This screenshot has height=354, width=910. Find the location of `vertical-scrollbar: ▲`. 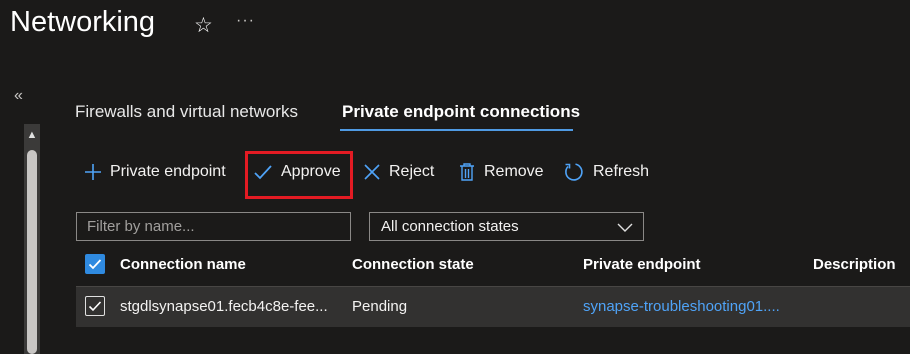

vertical-scrollbar: ▲ is located at coordinates (32, 239).